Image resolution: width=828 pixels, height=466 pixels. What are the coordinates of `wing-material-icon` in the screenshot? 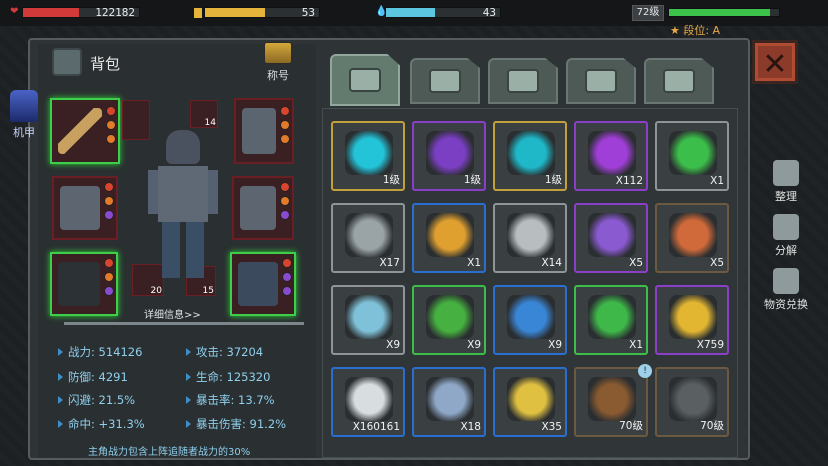 It's located at (523, 81).